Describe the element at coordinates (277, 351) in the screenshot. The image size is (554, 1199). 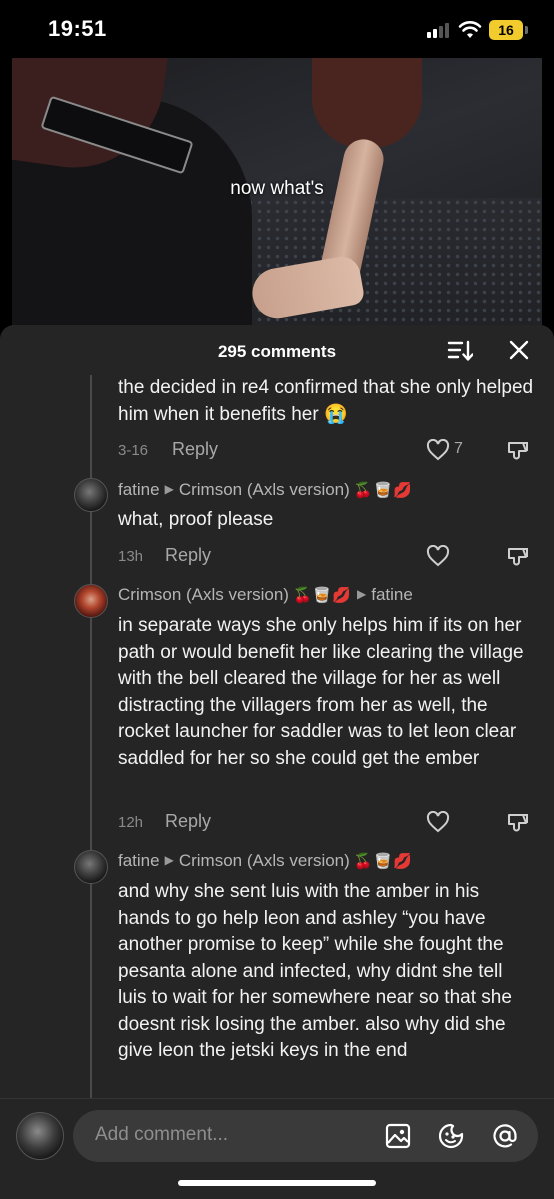
I see `comments-header: 295 comments` at that location.